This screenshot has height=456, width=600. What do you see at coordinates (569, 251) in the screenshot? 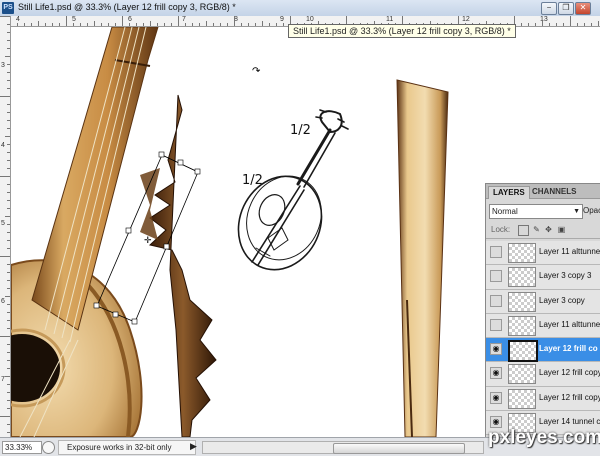
I see `layer-name: Layer 11 alttunnel` at bounding box center [569, 251].